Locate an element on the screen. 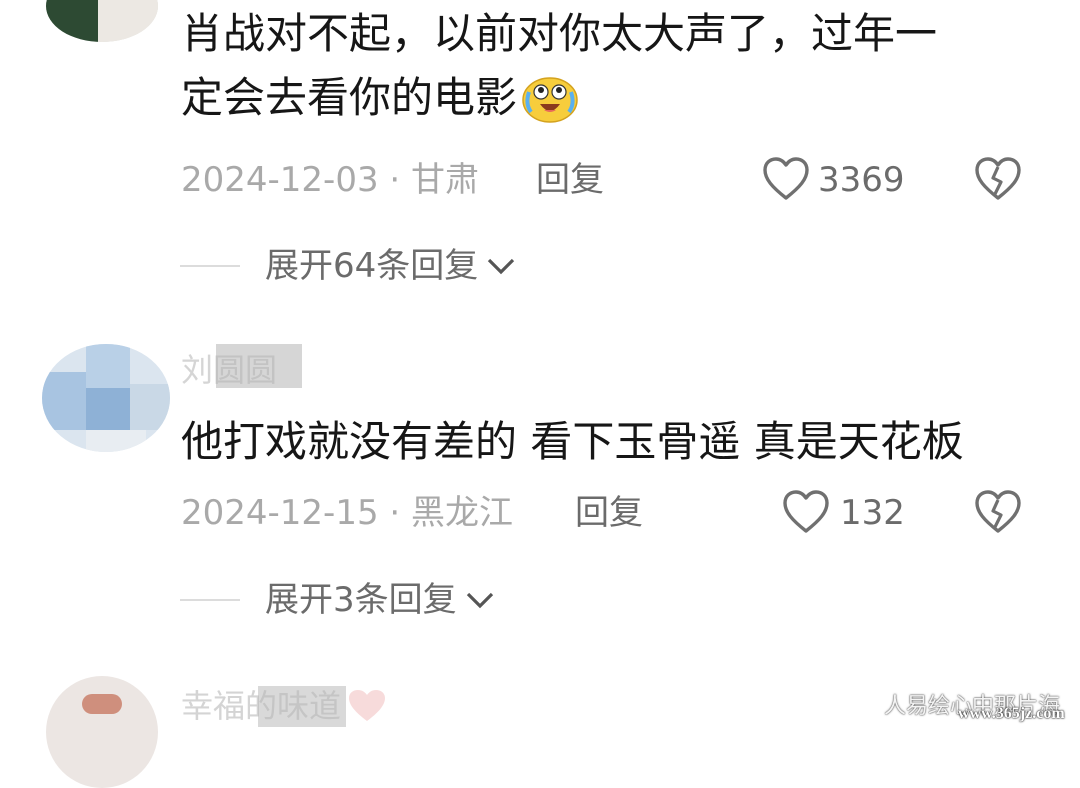  comment-2-text: 他打戏就没有差的 看下玉骨遥 真是天花板 is located at coordinates (572, 441).